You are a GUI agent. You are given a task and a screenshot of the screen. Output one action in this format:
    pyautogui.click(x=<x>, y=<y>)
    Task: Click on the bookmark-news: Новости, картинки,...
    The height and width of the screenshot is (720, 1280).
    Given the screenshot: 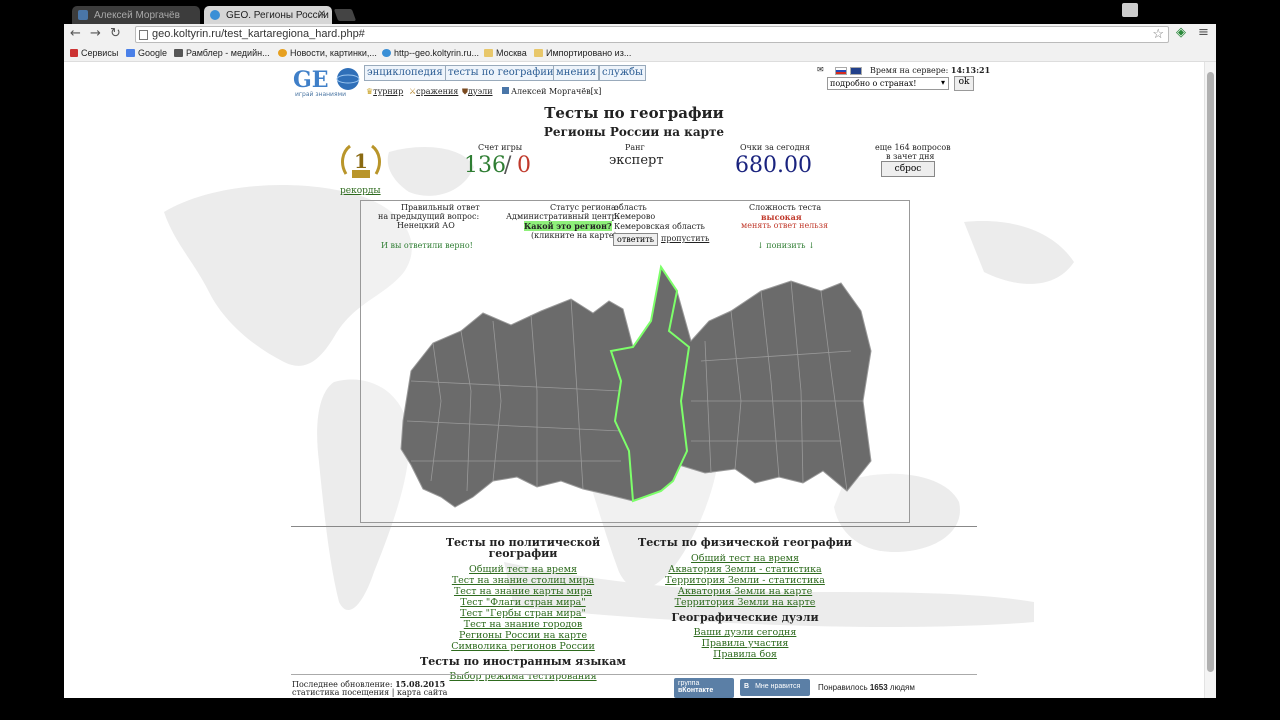 What is the action you would take?
    pyautogui.click(x=327, y=53)
    